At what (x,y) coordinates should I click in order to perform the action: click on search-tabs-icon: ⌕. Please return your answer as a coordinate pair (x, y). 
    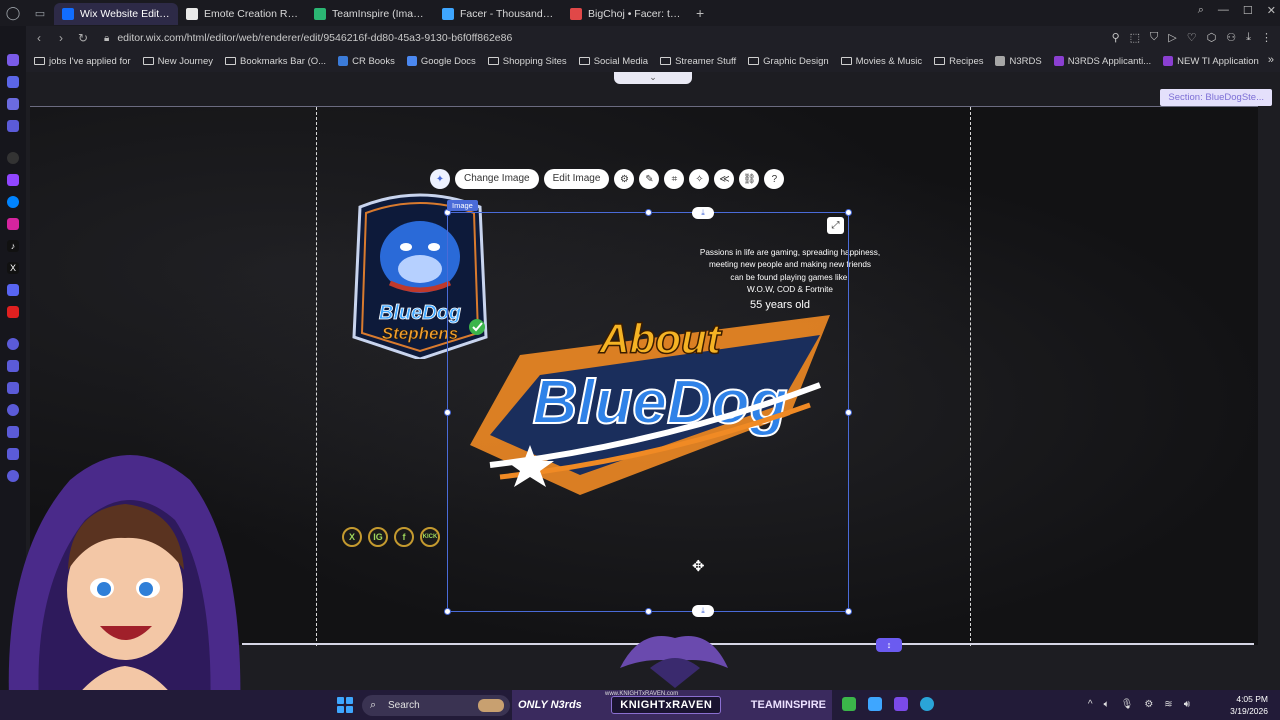
    Looking at the image, I should click on (1201, 10).